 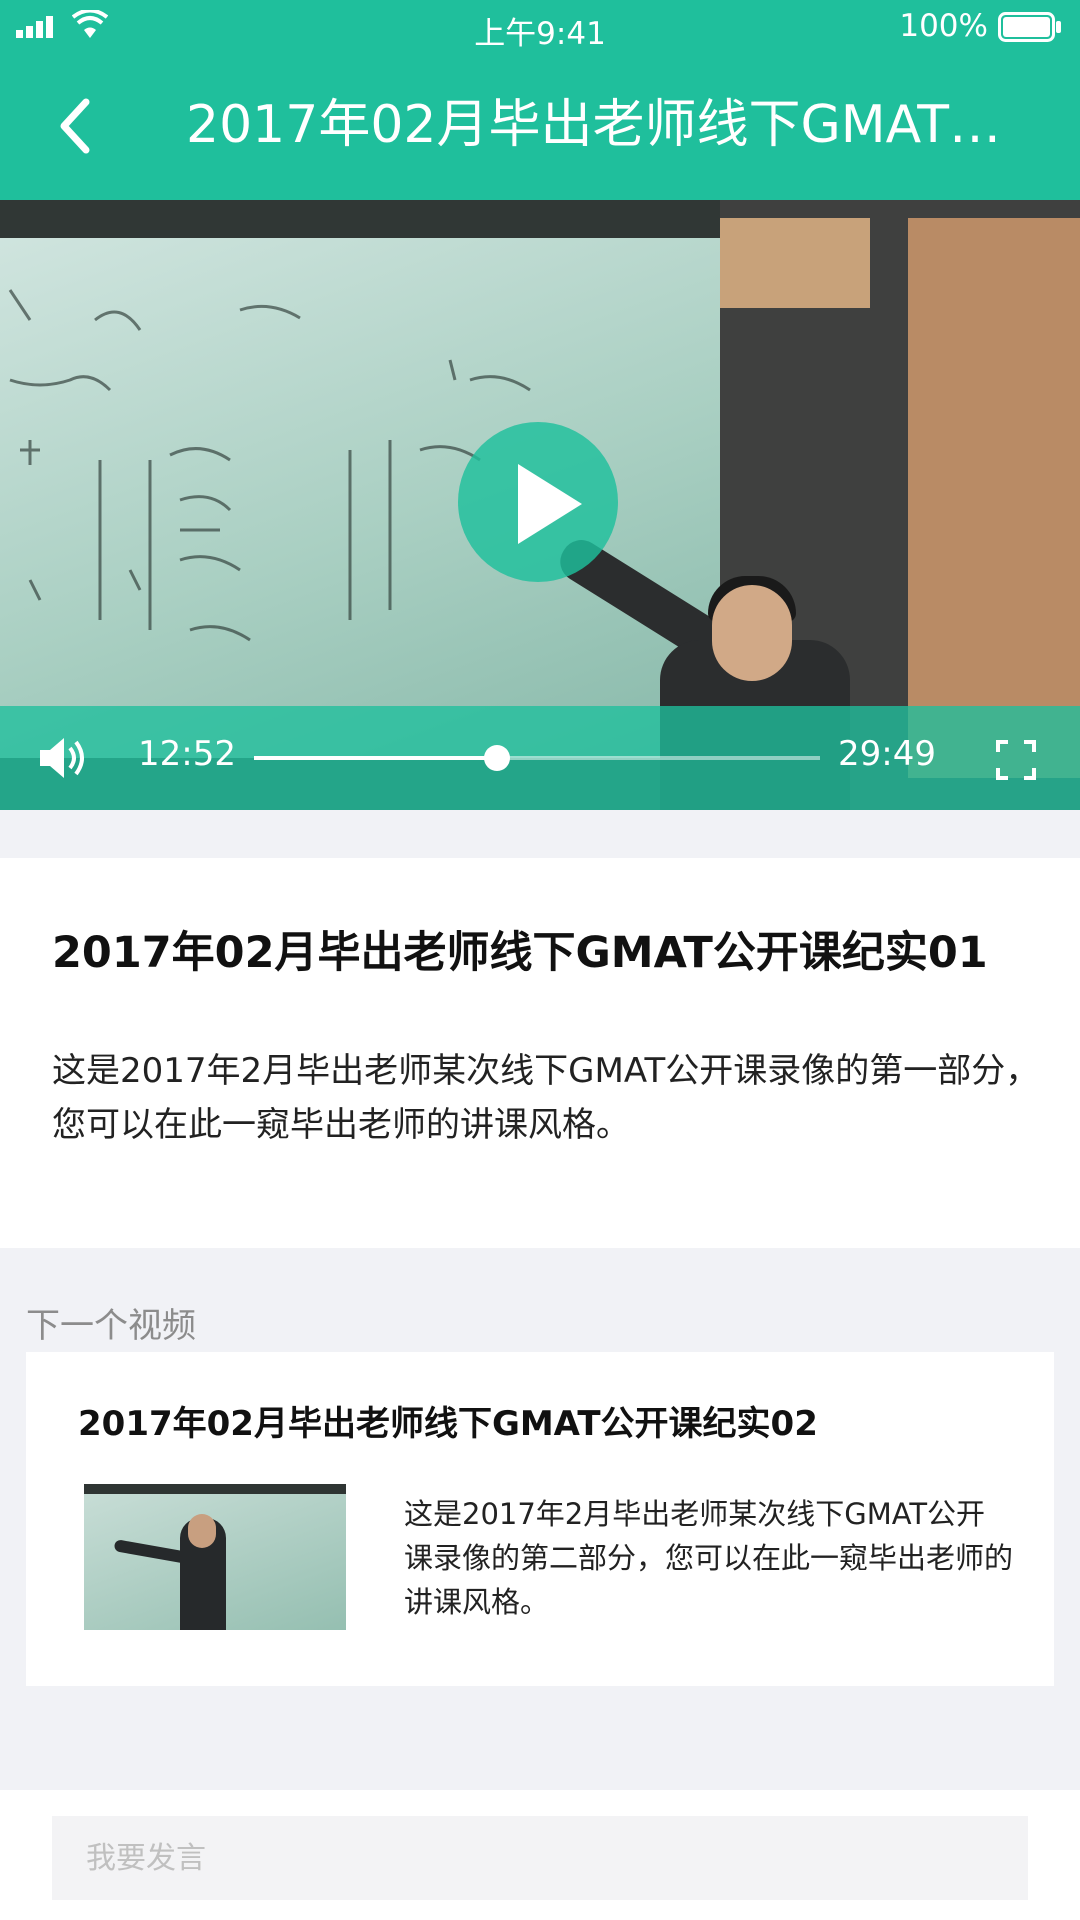 I want to click on total-time: 29:49, so click(x=887, y=754).